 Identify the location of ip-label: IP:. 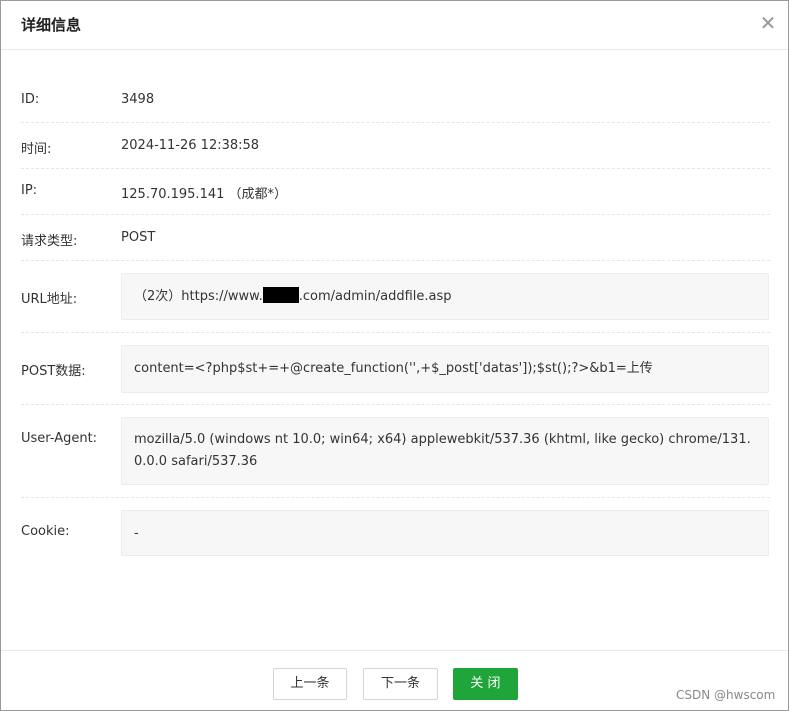
(29, 190).